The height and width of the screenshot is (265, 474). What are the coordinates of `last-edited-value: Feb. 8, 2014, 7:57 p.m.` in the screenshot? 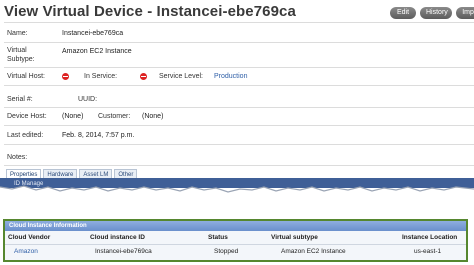 It's located at (98, 135).